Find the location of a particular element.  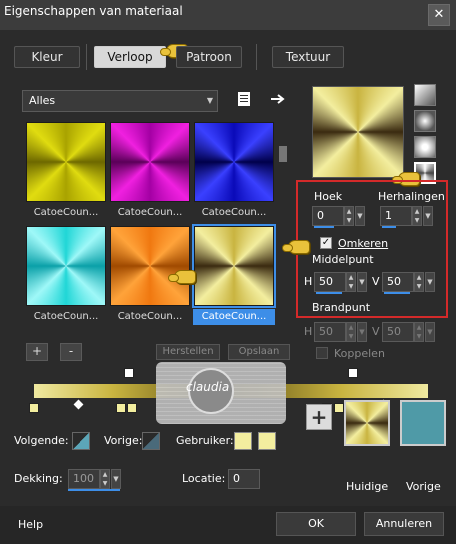

vorige-swatch-label: Vorige is located at coordinates (423, 486).